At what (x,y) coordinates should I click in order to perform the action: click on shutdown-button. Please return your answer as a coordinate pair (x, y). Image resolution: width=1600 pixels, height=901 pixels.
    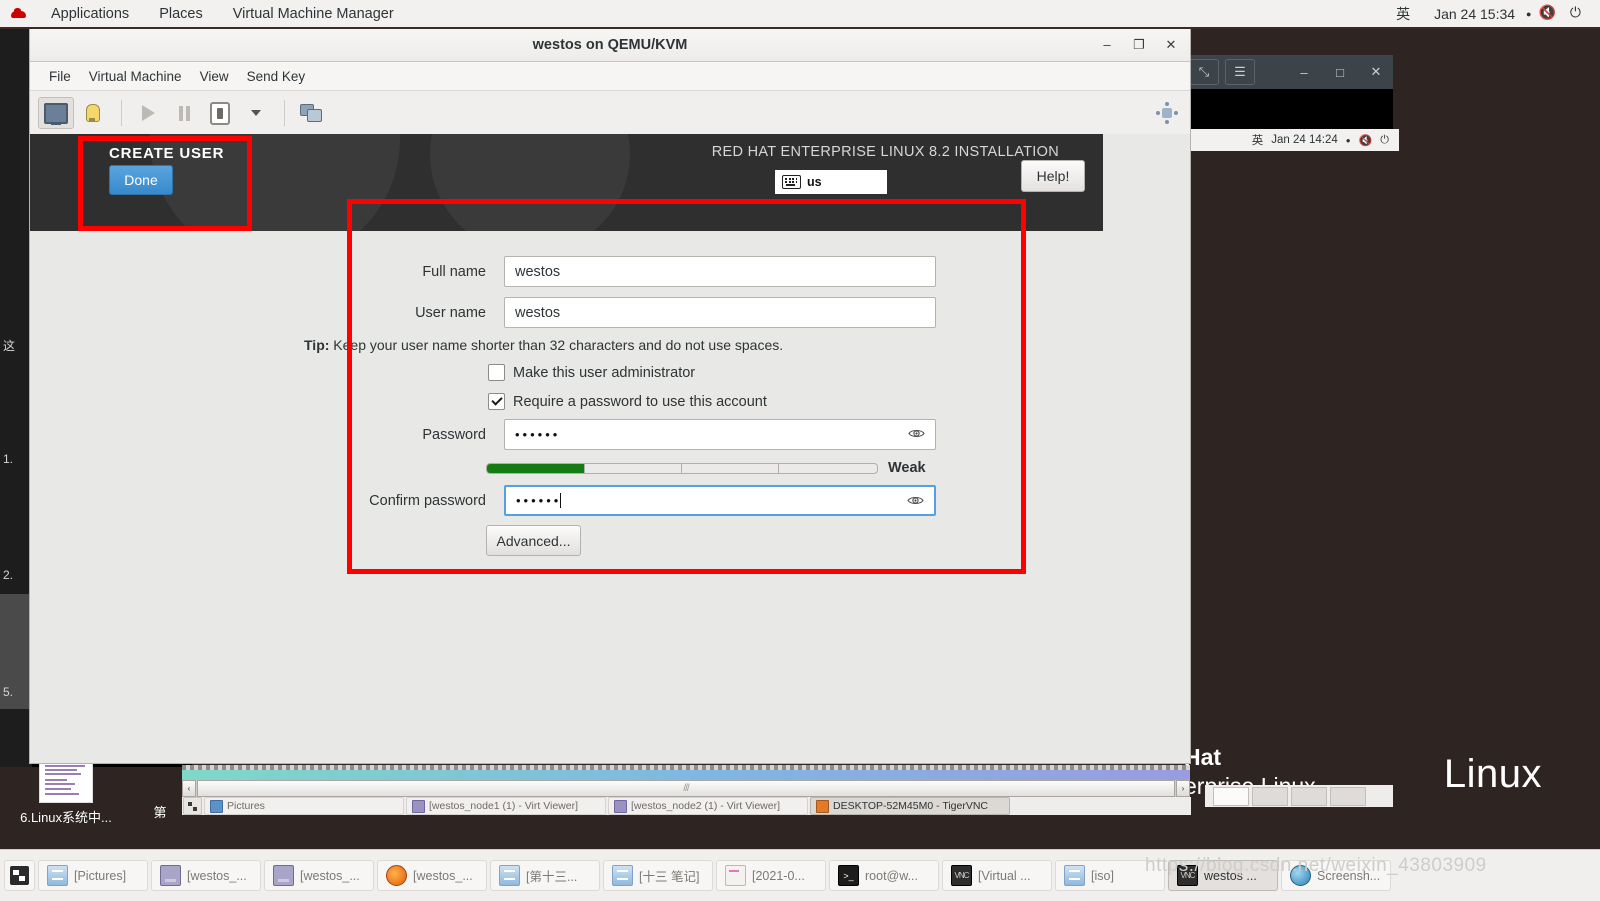
    Looking at the image, I should click on (220, 113).